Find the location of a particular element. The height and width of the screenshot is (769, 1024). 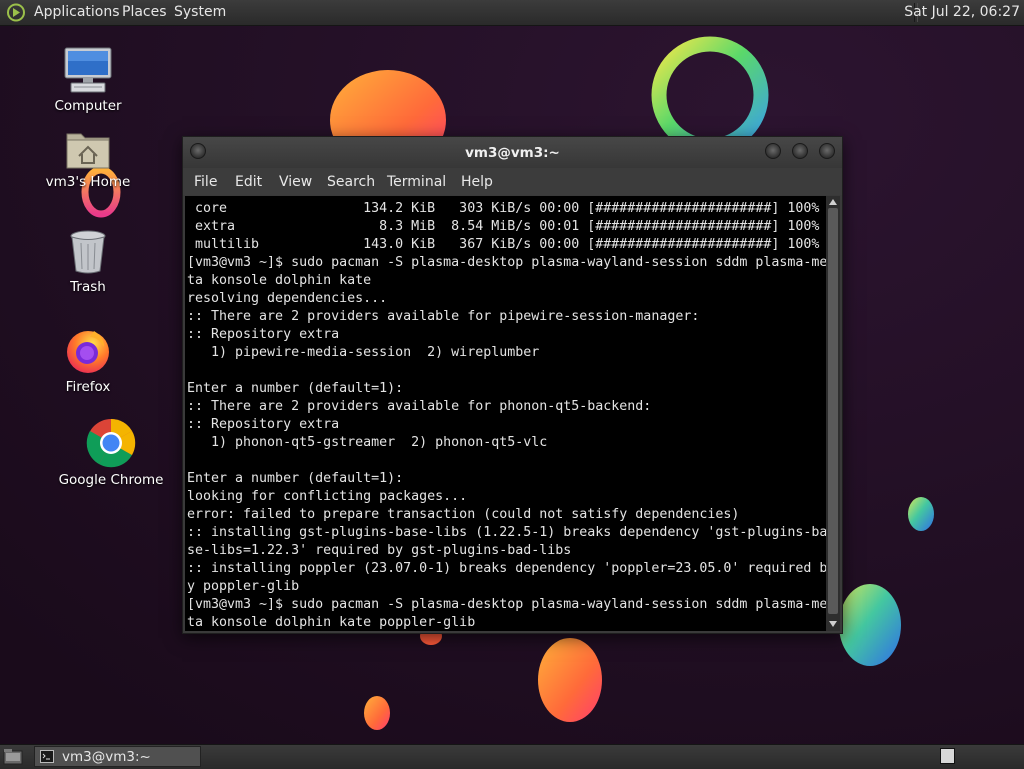

window-titlebar: vm3@vm3:~ is located at coordinates (512, 152).